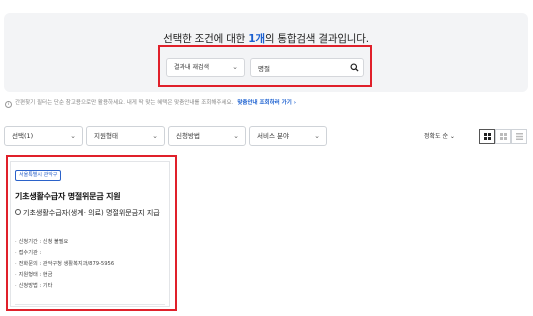 This screenshot has width=533, height=316. Describe the element at coordinates (87, 213) in the screenshot. I see `card-description: 기초생활수급자(생계· 의료) 명절위문금지 지급` at that location.